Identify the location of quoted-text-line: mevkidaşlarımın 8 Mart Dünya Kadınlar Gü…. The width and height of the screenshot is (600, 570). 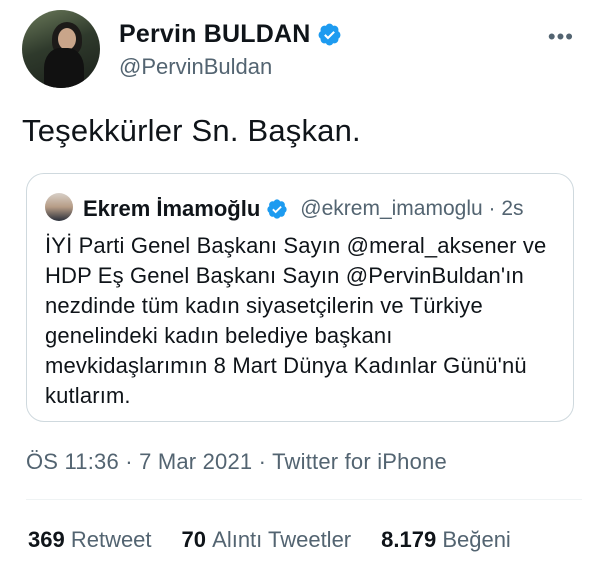
(286, 365).